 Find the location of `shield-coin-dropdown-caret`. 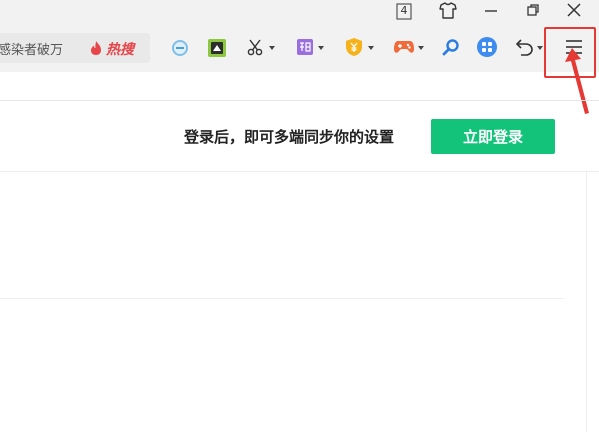

shield-coin-dropdown-caret is located at coordinates (371, 48).